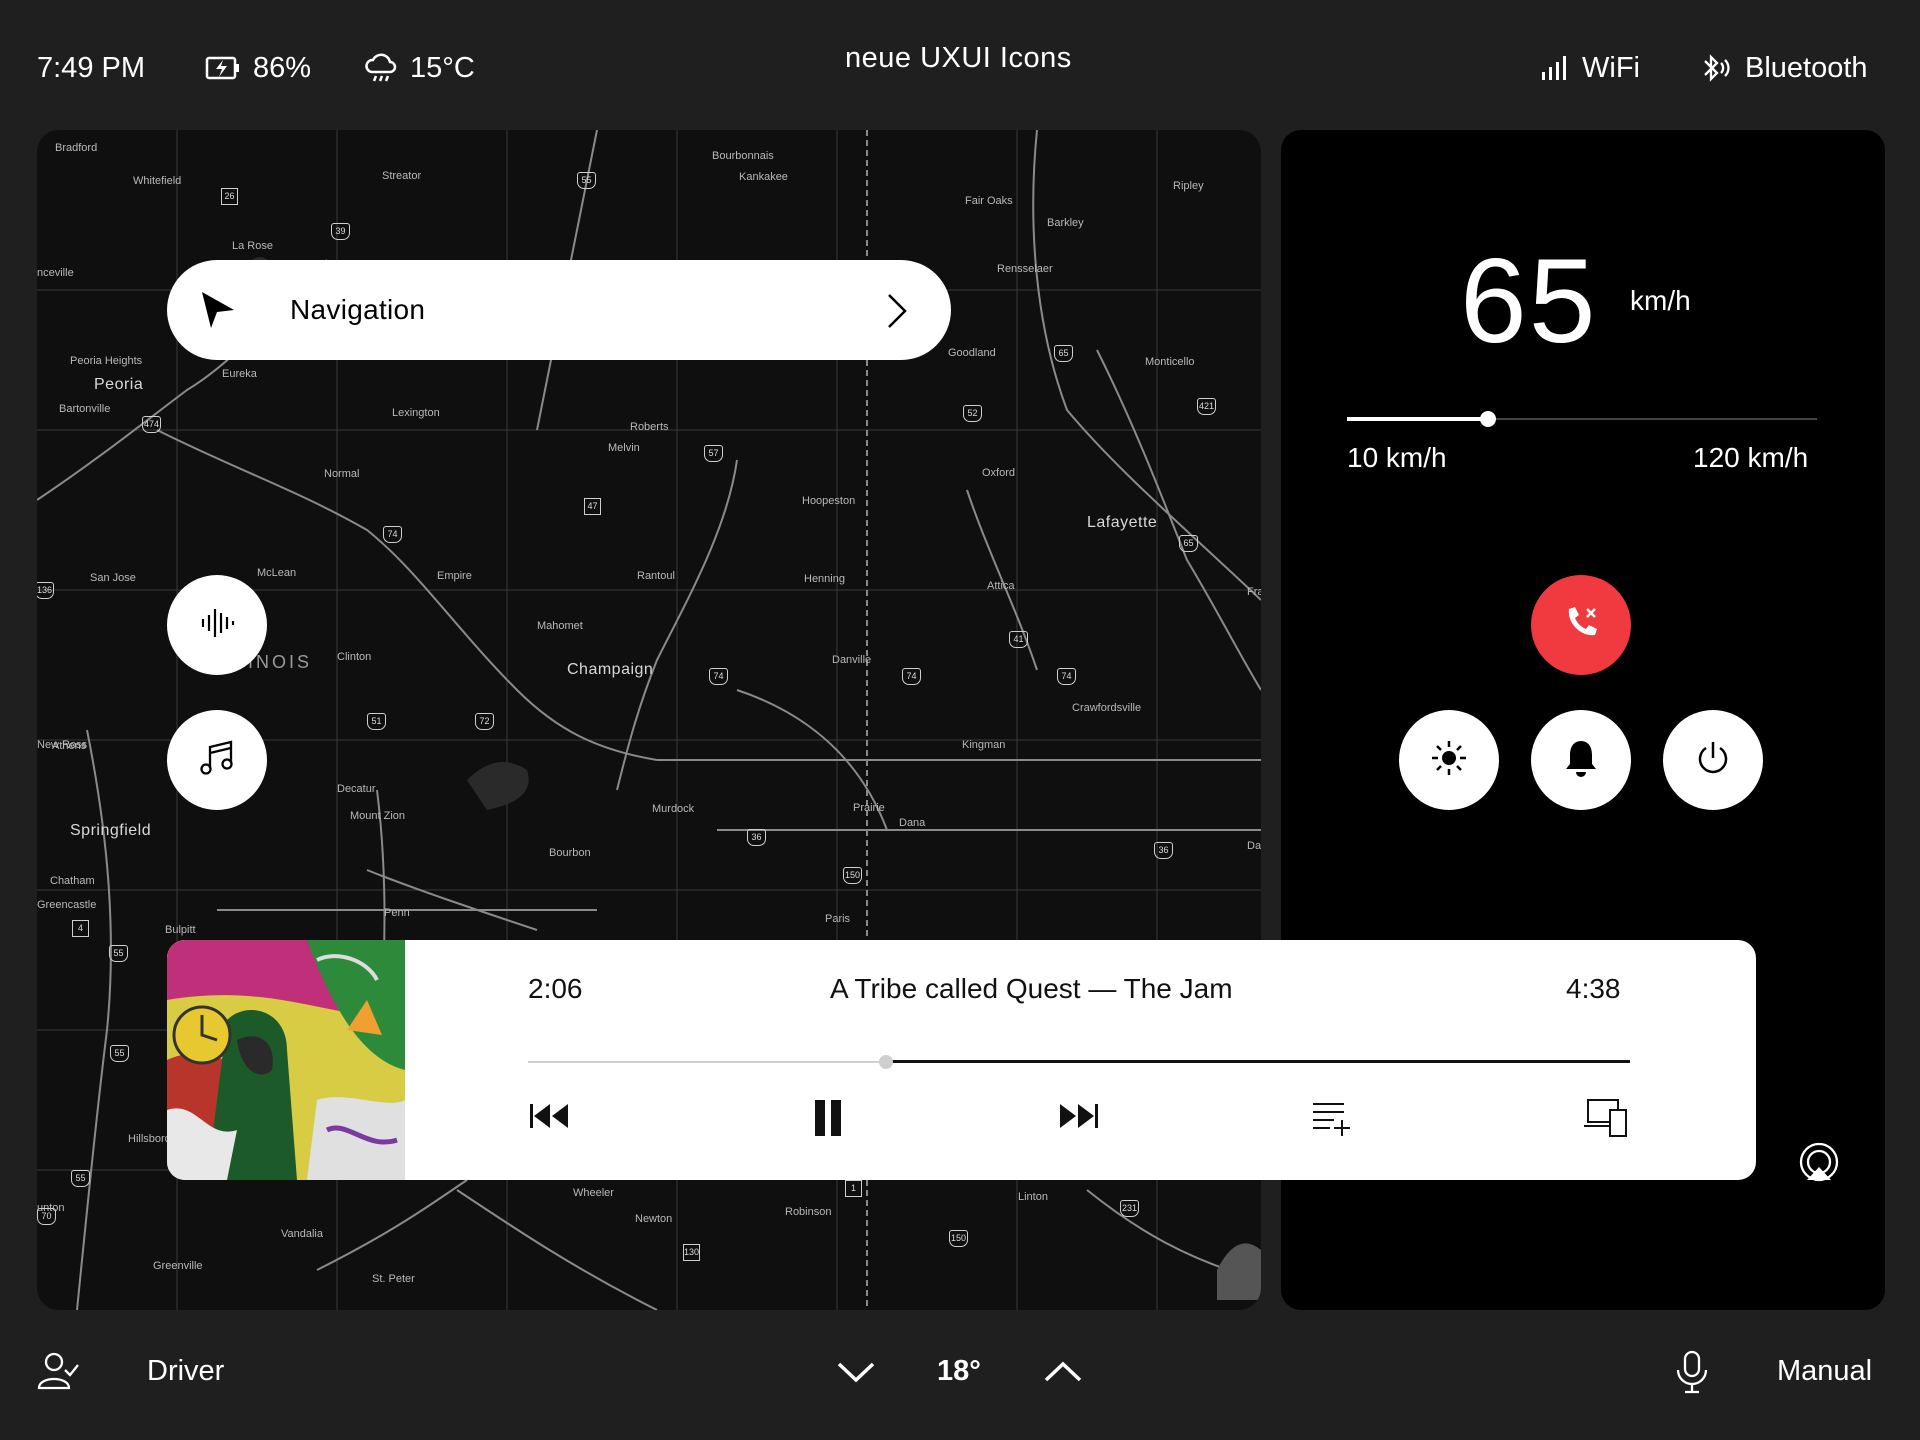 Image resolution: width=1920 pixels, height=1440 pixels. What do you see at coordinates (354, 657) in the screenshot?
I see `city-label: Clinton` at bounding box center [354, 657].